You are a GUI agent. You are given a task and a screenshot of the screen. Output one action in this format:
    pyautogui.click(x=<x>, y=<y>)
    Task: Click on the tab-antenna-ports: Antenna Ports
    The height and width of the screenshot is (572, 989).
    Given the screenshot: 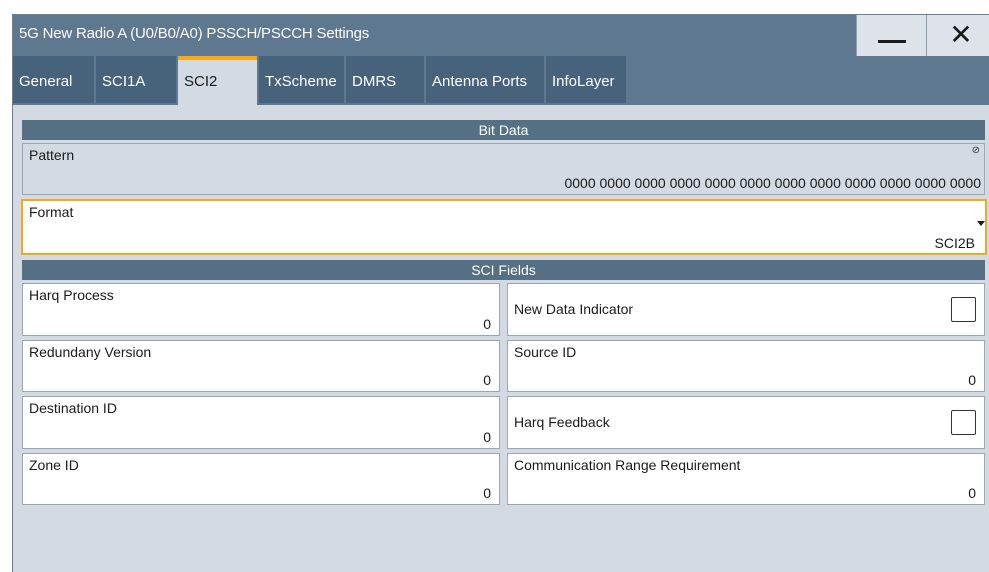 What is the action you would take?
    pyautogui.click(x=485, y=79)
    